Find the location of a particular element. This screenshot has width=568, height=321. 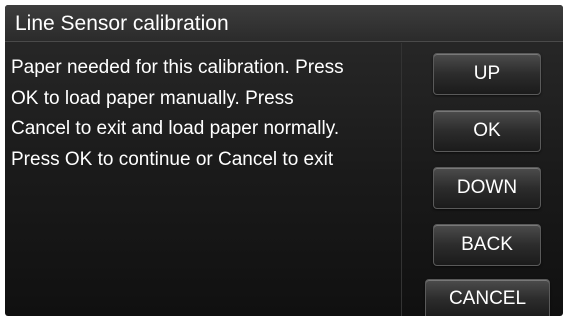

page-title: Line Sensor calibration is located at coordinates (122, 23).